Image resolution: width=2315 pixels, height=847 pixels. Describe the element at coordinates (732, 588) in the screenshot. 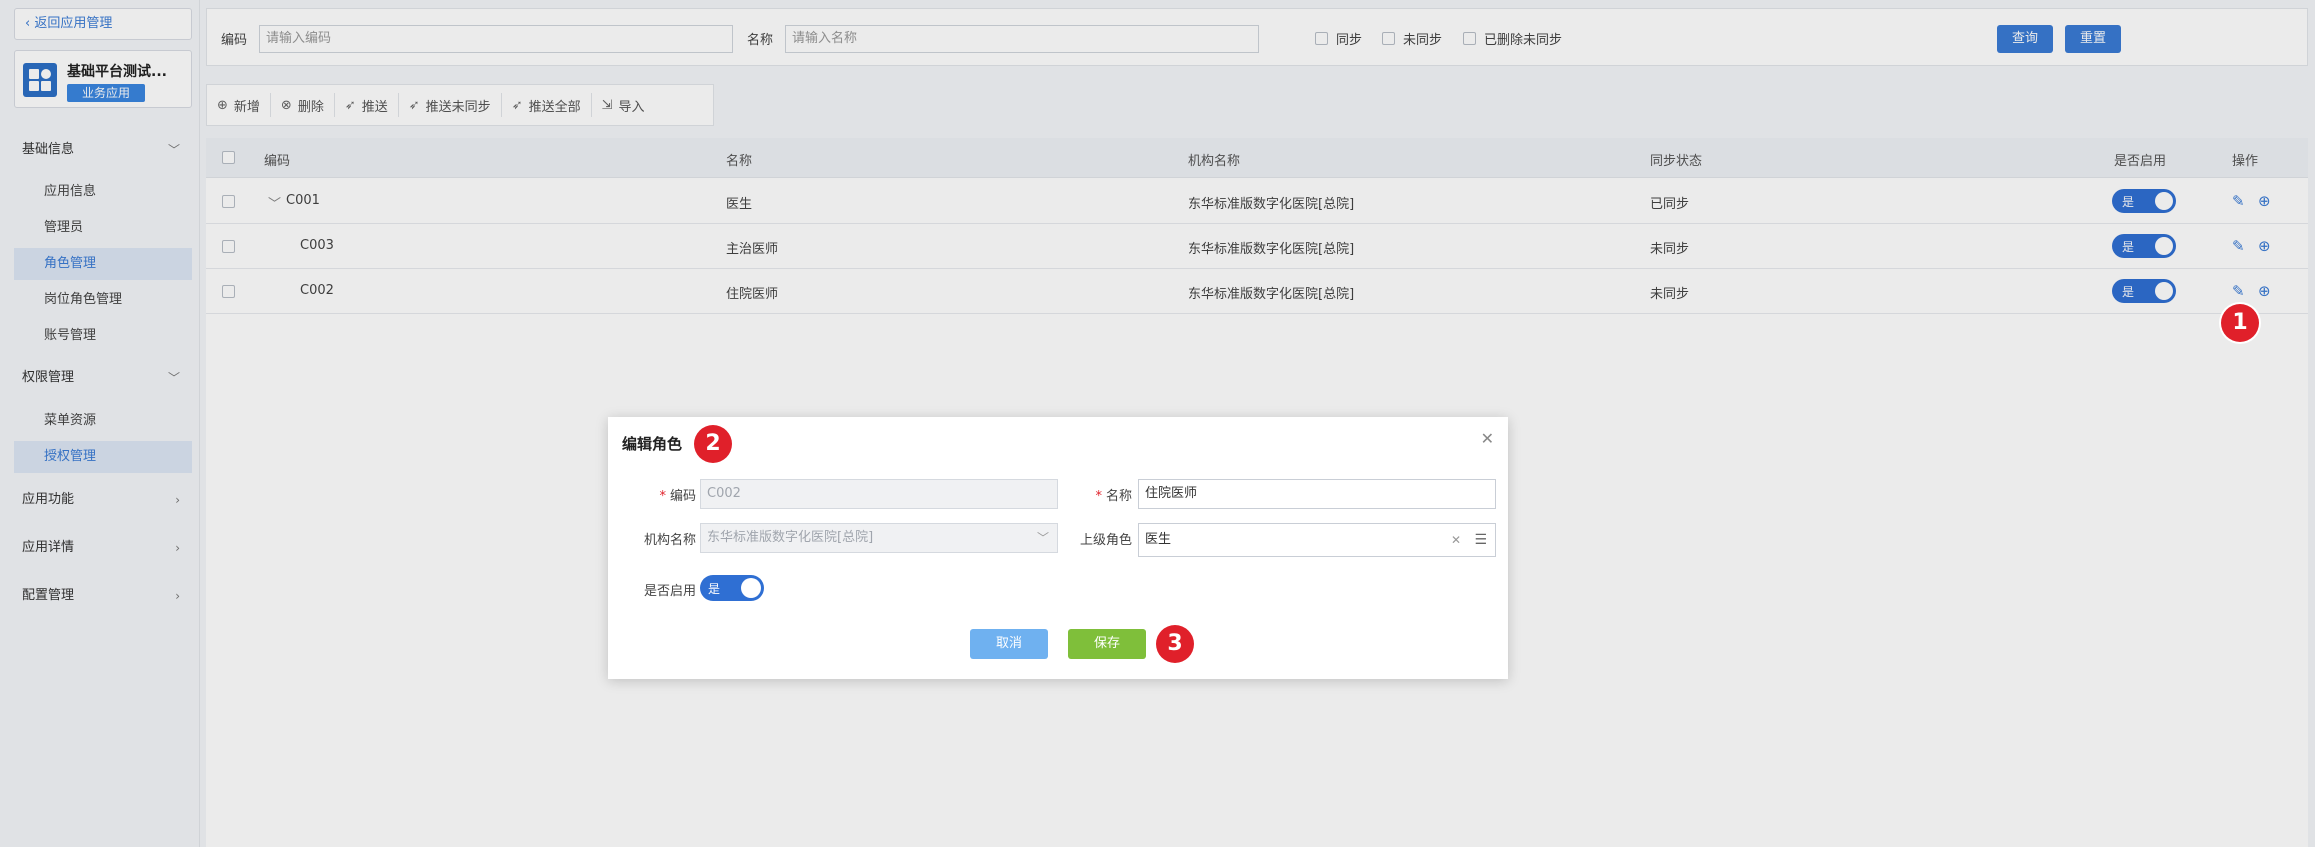

I see `enabled-switch: 是` at that location.